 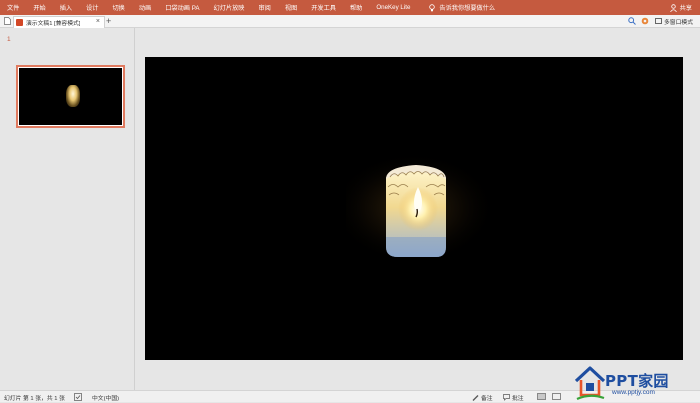 What do you see at coordinates (678, 22) in the screenshot?
I see `multi-window-label: 多窗口模式` at bounding box center [678, 22].